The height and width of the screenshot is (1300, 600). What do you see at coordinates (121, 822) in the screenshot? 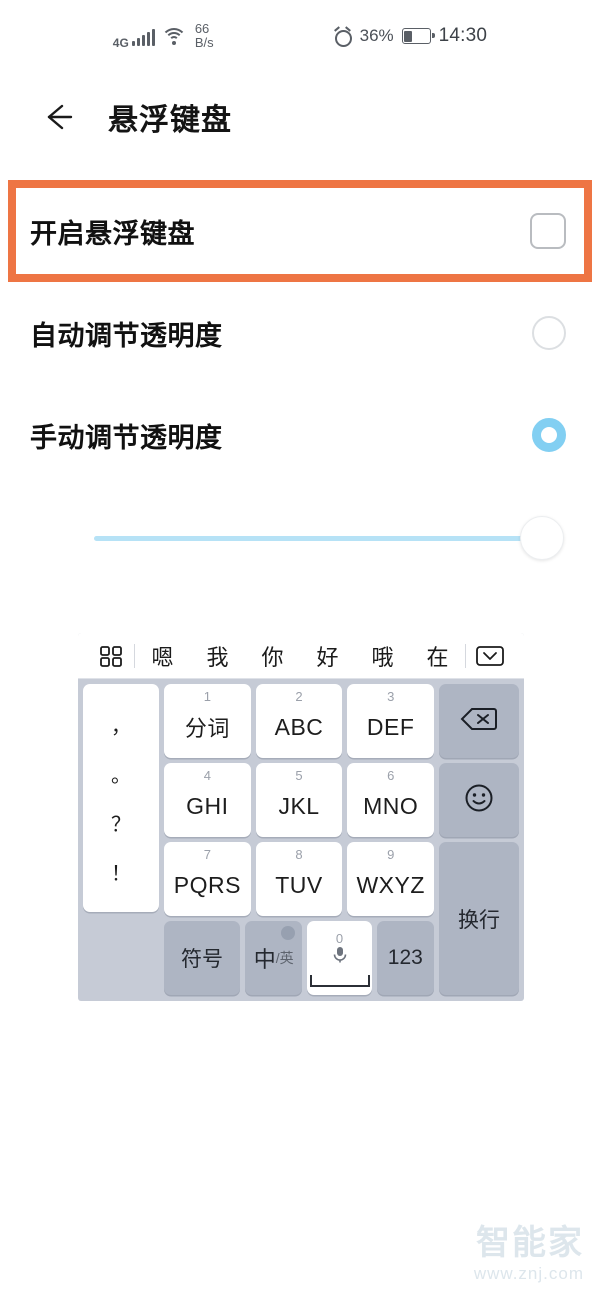
I see `punctuation-question: ？` at bounding box center [121, 822].